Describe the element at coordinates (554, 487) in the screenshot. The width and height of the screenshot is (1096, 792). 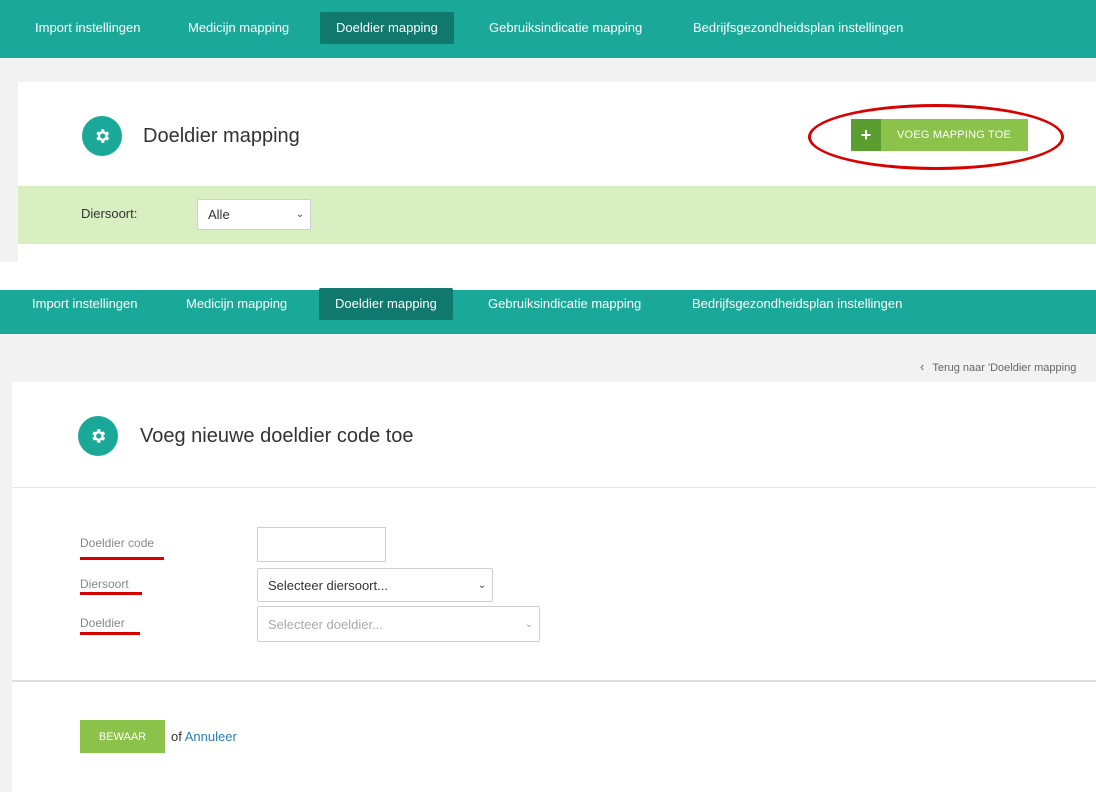
I see `title-divider` at that location.